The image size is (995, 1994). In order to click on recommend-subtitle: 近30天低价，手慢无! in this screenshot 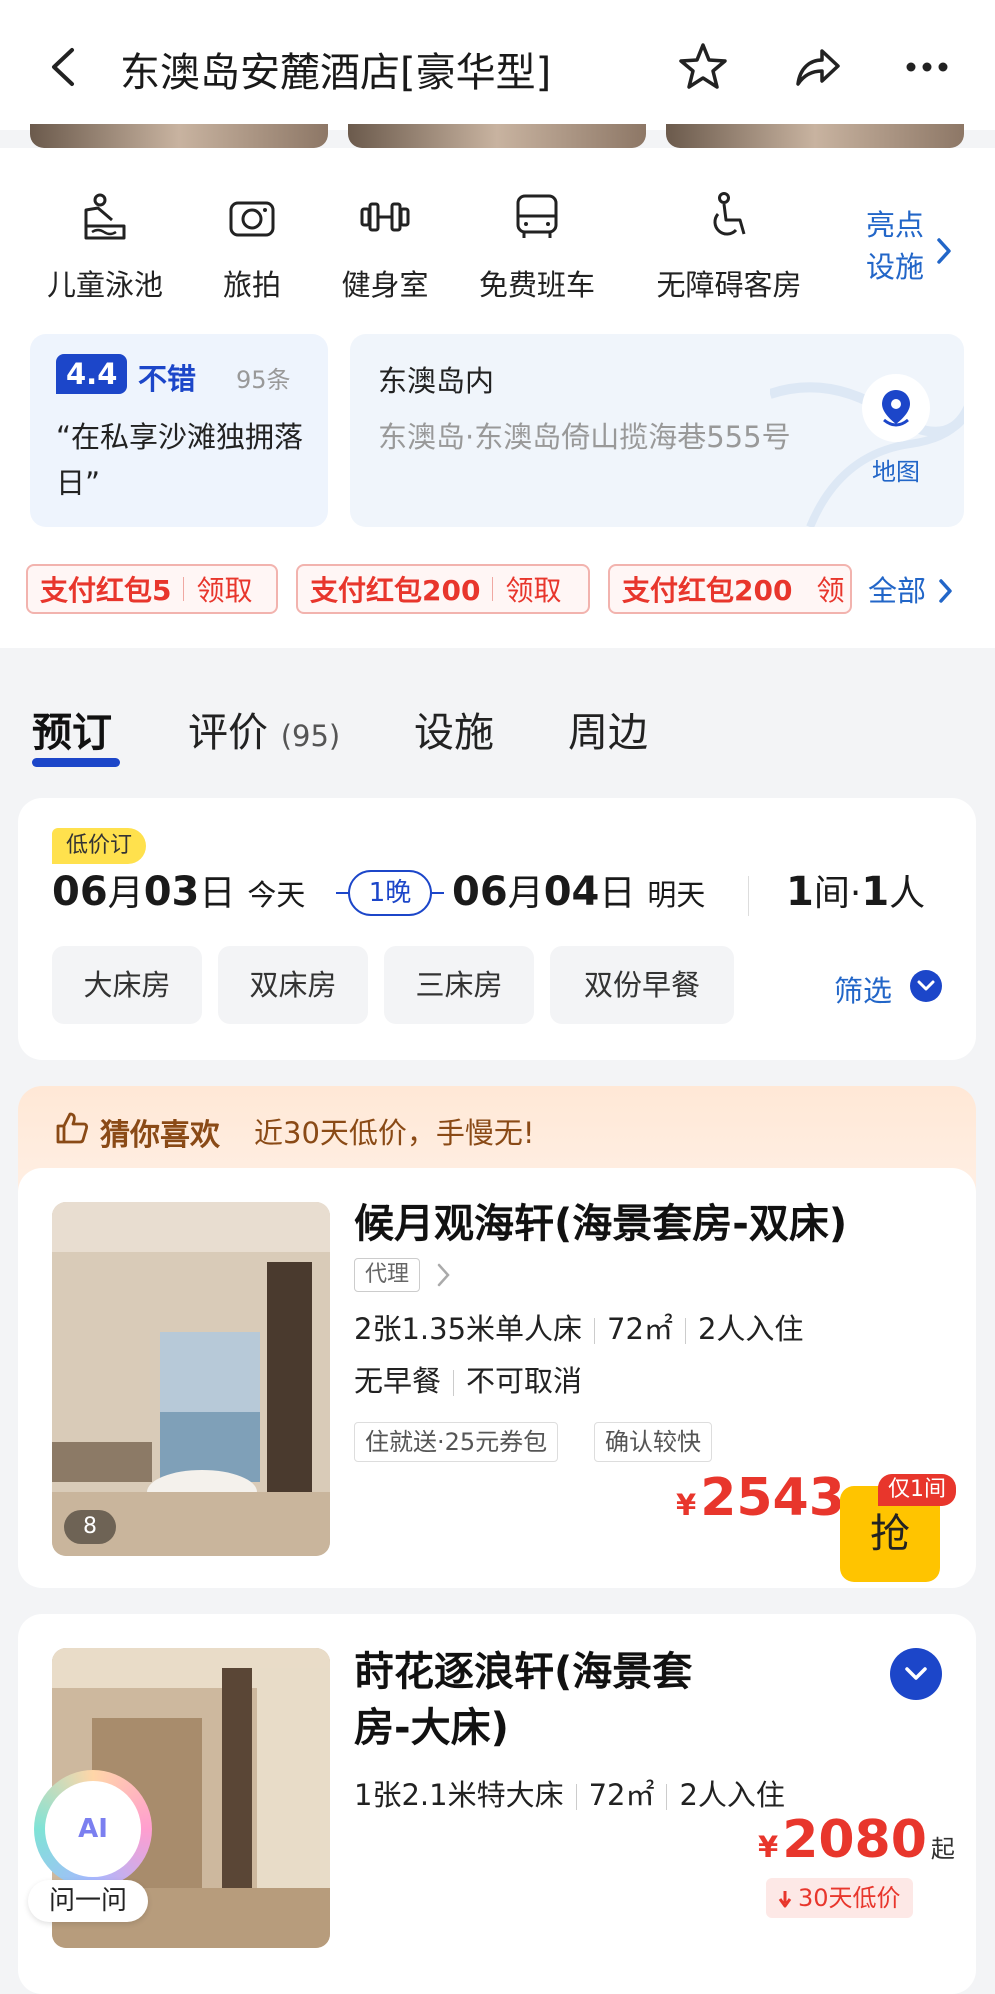, I will do `click(394, 1133)`.